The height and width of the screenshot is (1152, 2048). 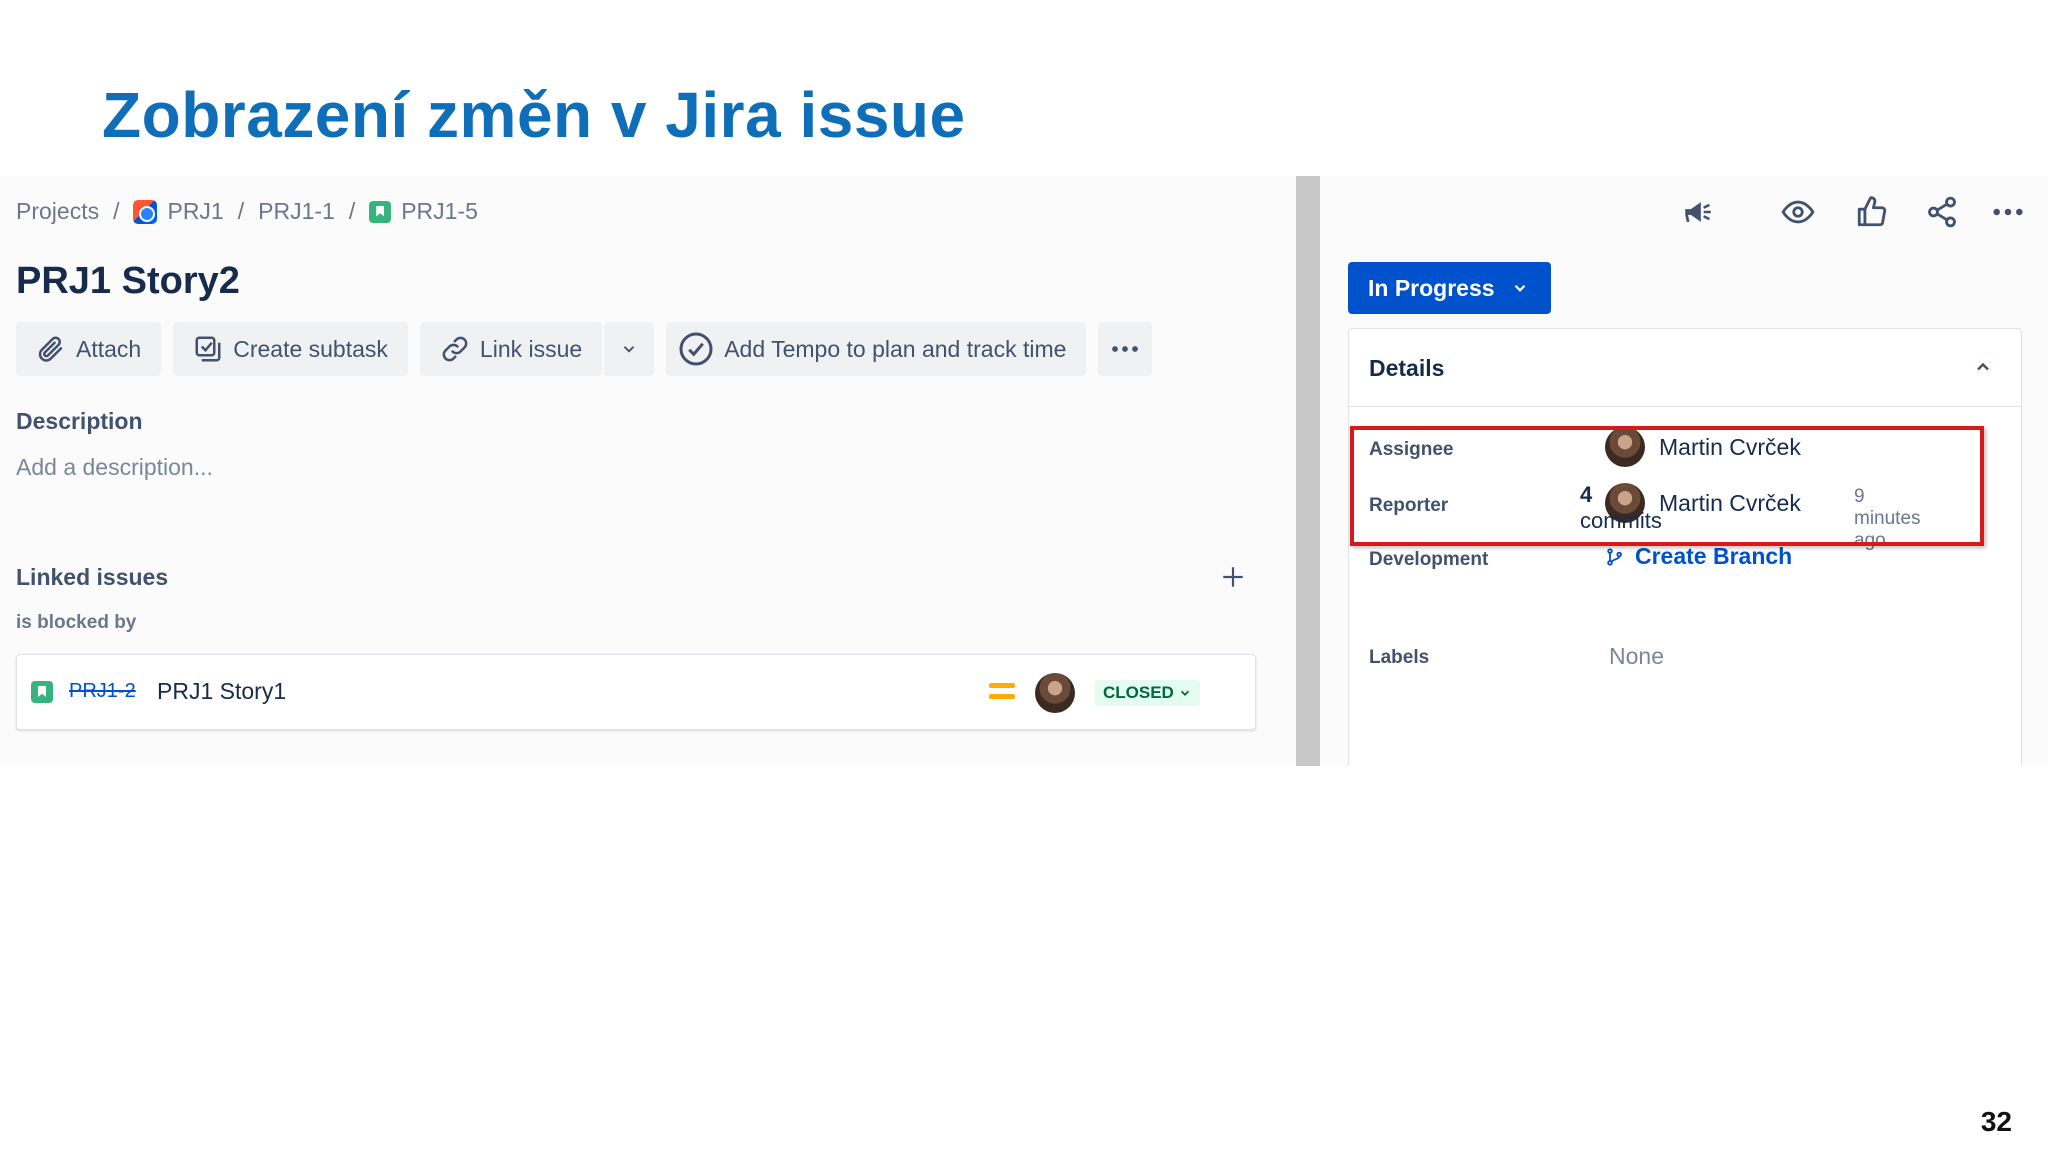 I want to click on share-icon, so click(x=1942, y=212).